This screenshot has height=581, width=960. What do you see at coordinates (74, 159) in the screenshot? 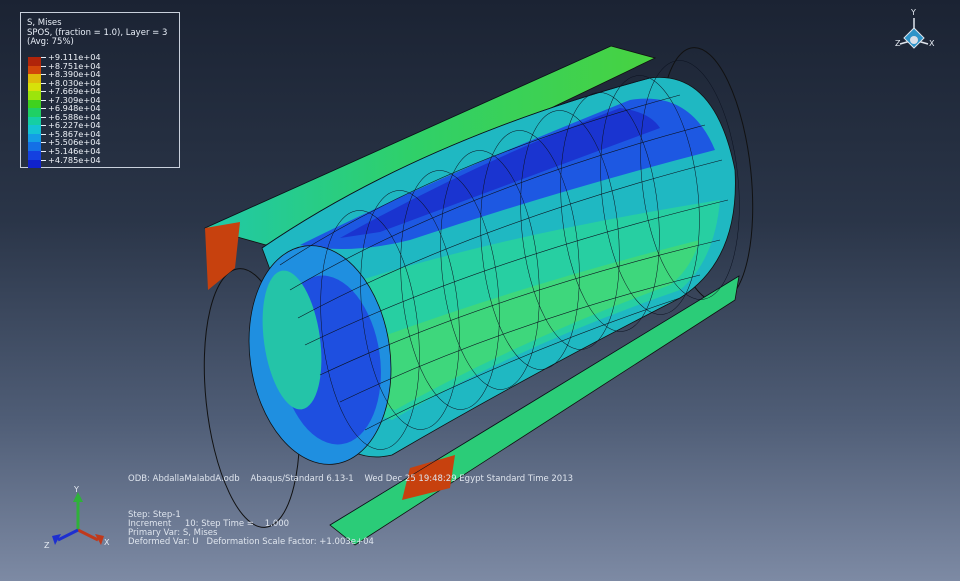
I see `legend-value: +4.785e+04` at bounding box center [74, 159].